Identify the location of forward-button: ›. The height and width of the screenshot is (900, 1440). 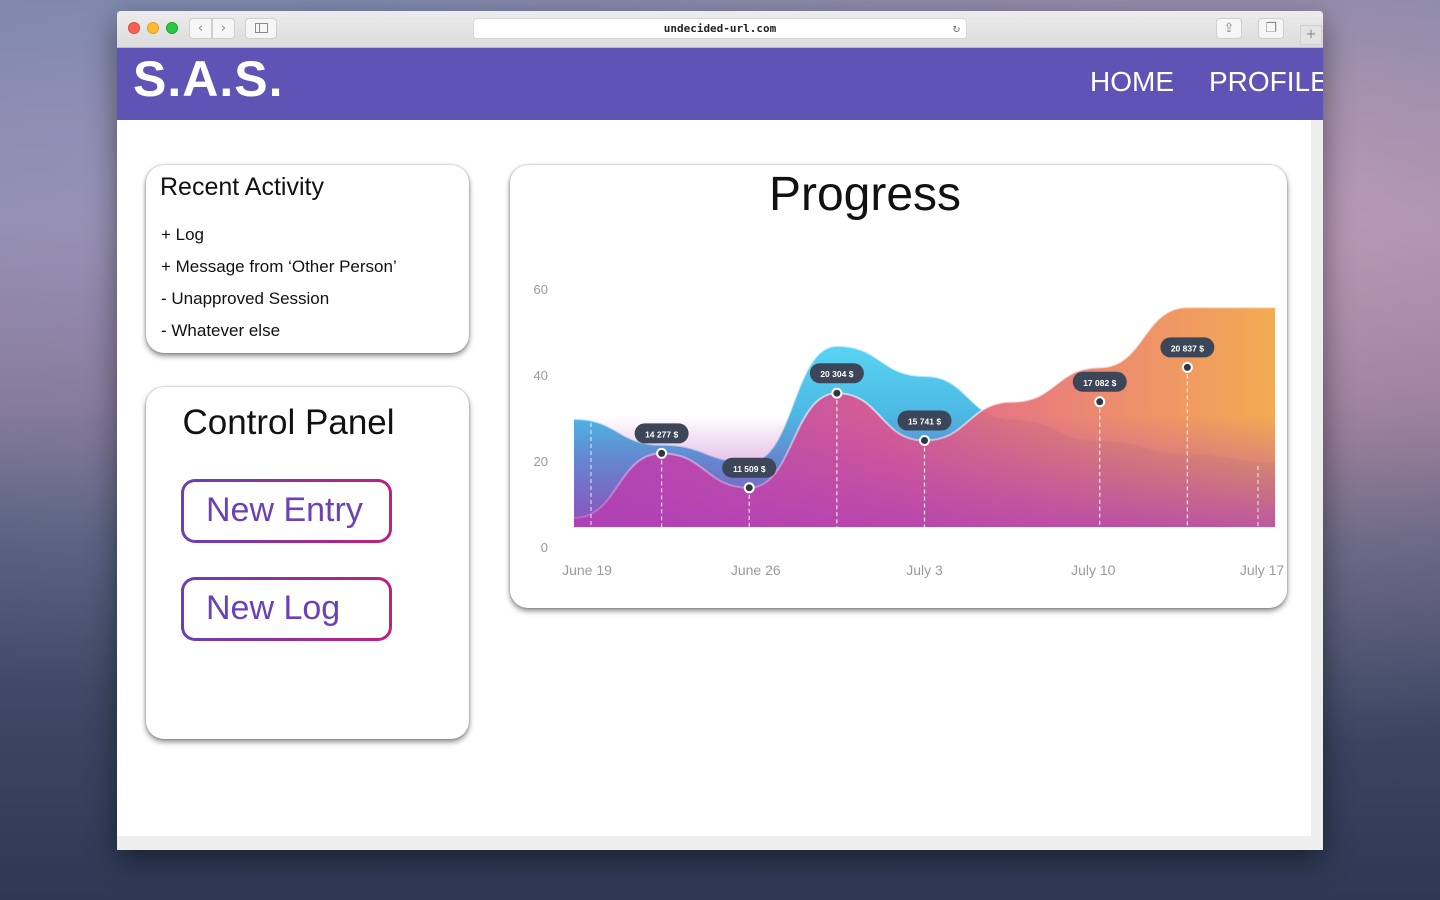
(223, 28).